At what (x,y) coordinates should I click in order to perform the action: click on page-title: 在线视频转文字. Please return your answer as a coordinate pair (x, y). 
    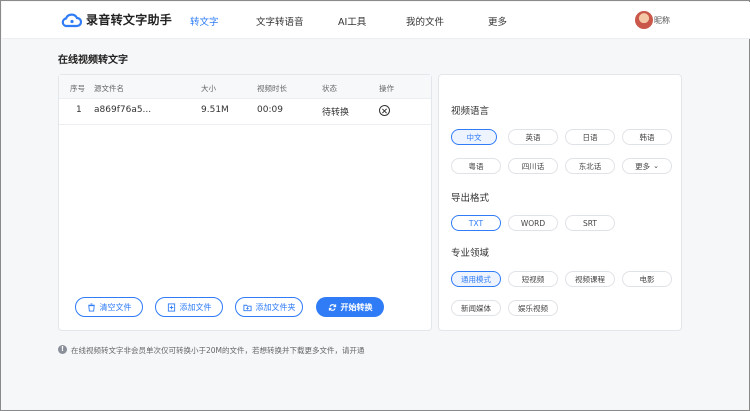
    Looking at the image, I should click on (93, 60).